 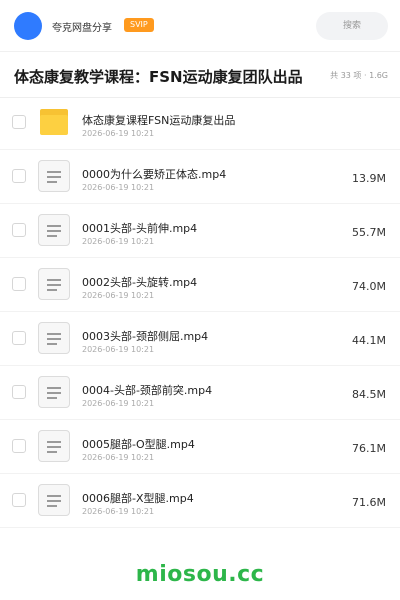 I want to click on file-name: 0004-头部-颈部前突.mp4, so click(x=147, y=390).